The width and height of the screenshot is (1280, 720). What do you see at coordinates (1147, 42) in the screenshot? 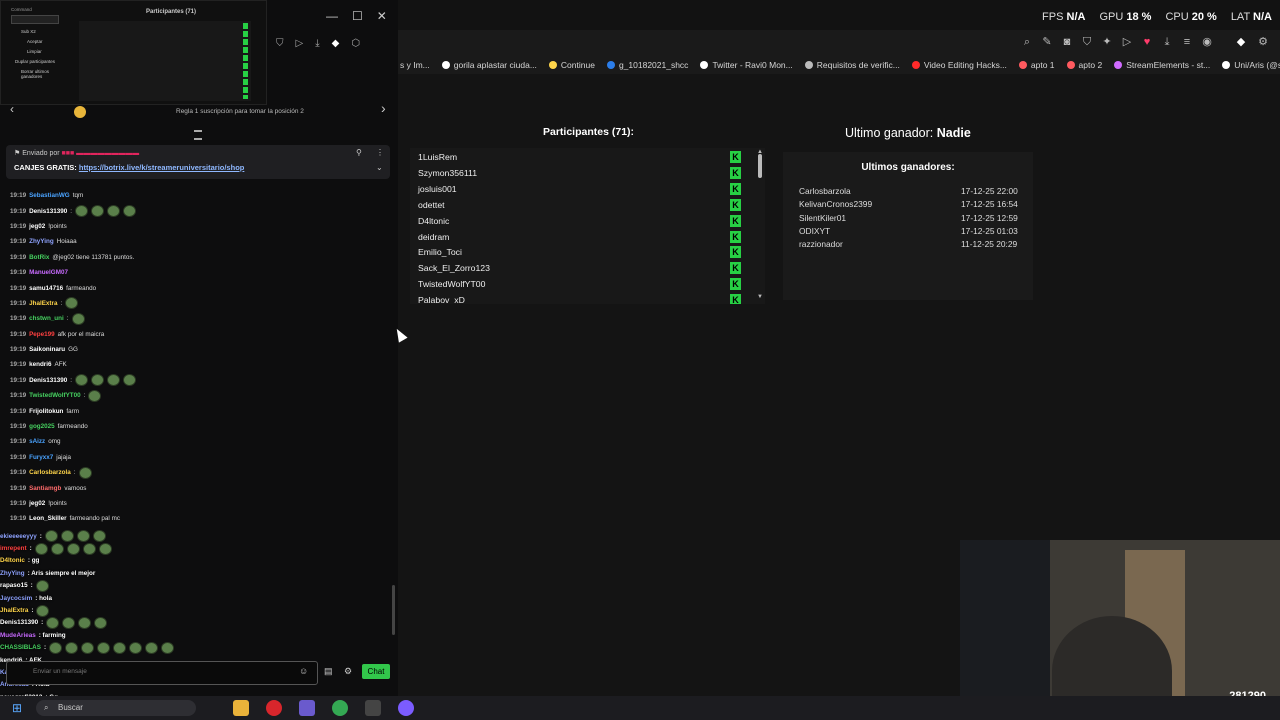
I see `heart-icon: ♥` at bounding box center [1147, 42].